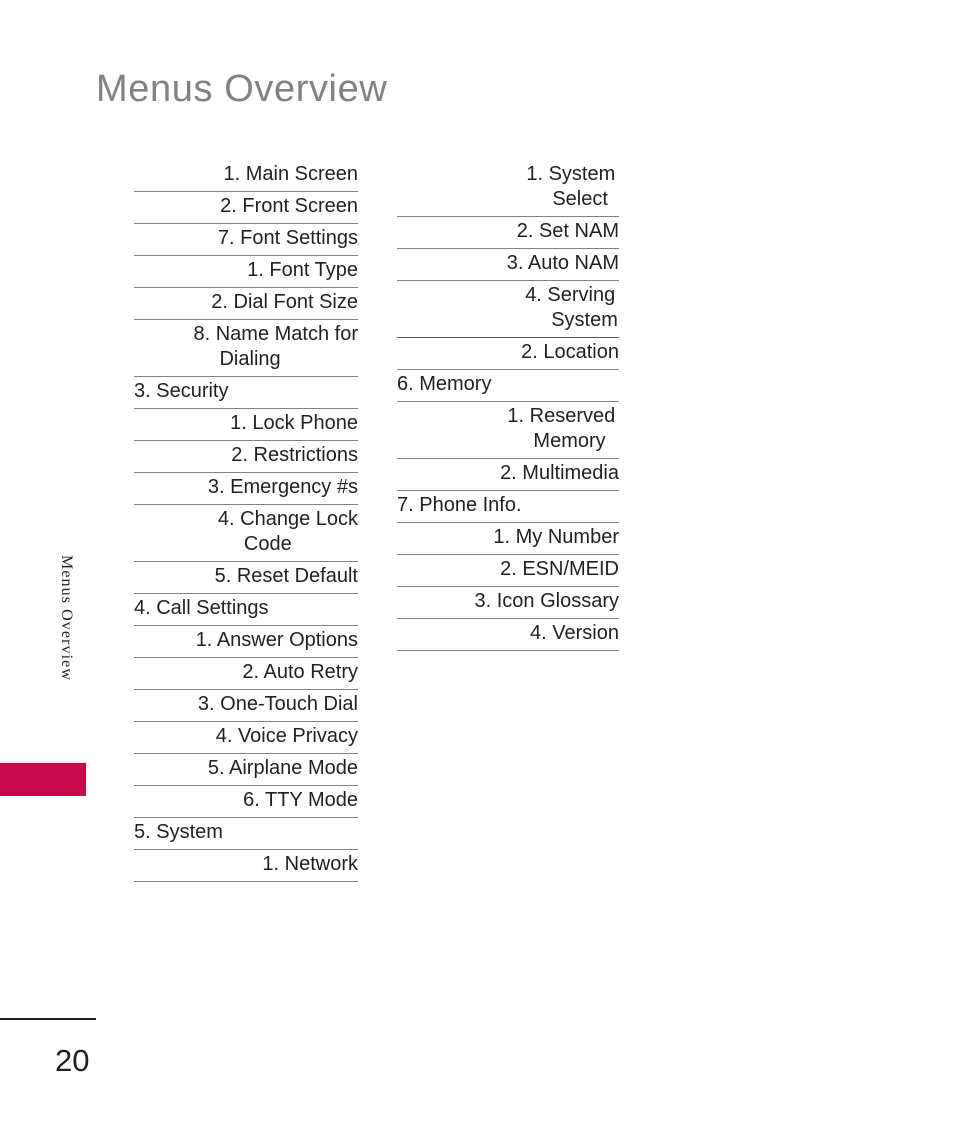 This screenshot has height=1145, width=954. What do you see at coordinates (246, 866) in the screenshot?
I see `menu-row: 1. Network` at bounding box center [246, 866].